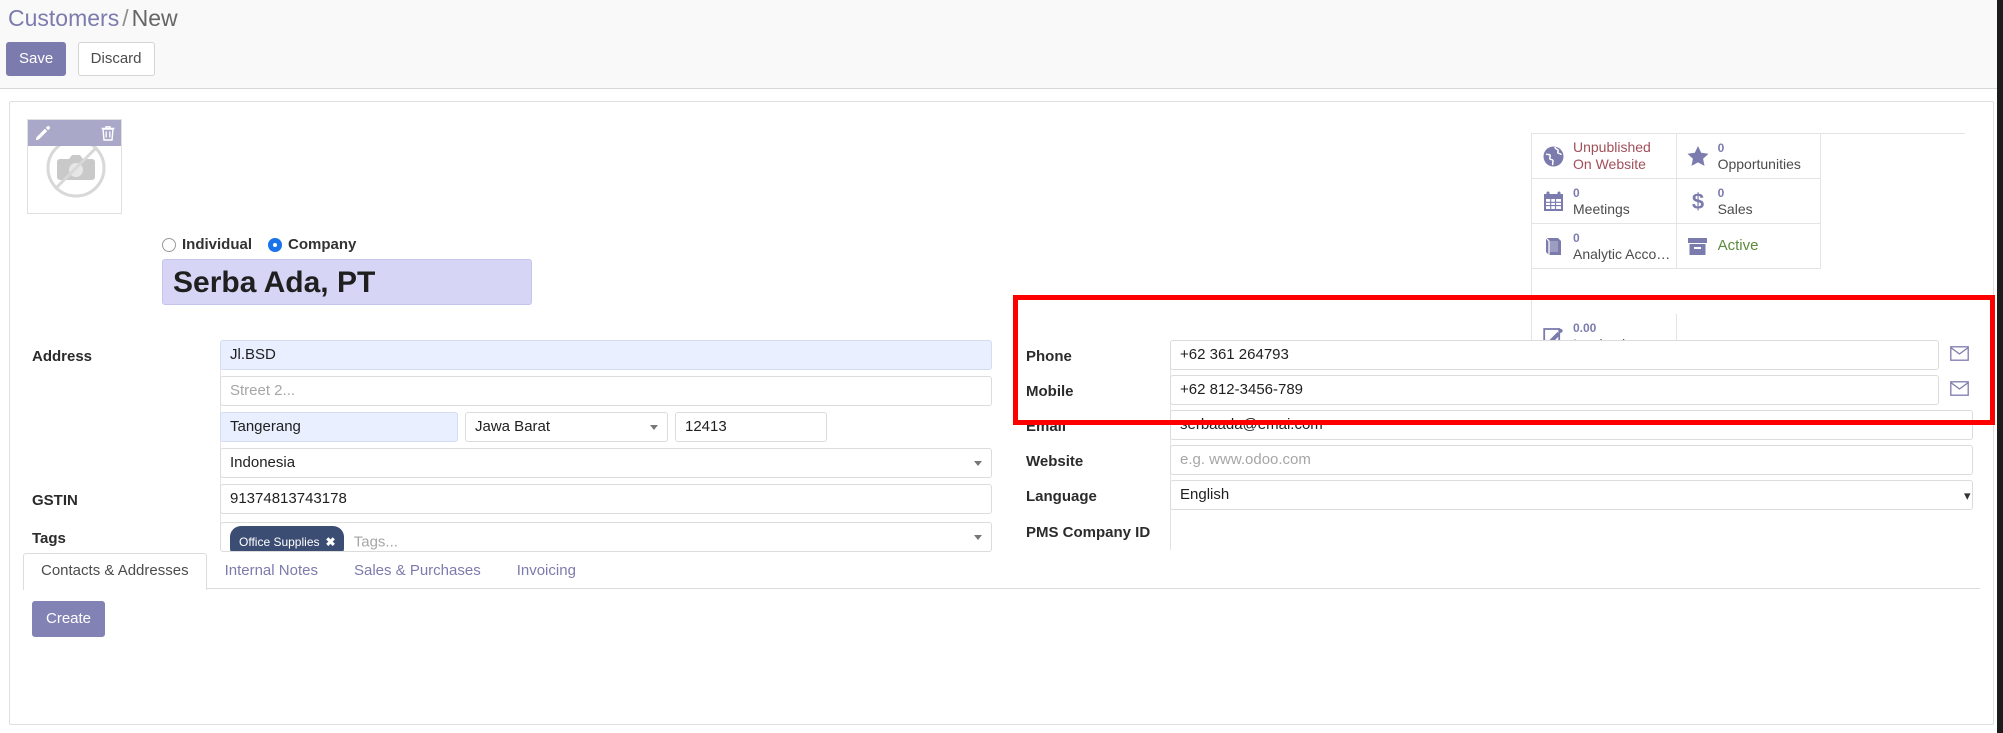 This screenshot has width=2003, height=733. I want to click on tab-contacts-addresses: Contacts & Addresses, so click(115, 571).